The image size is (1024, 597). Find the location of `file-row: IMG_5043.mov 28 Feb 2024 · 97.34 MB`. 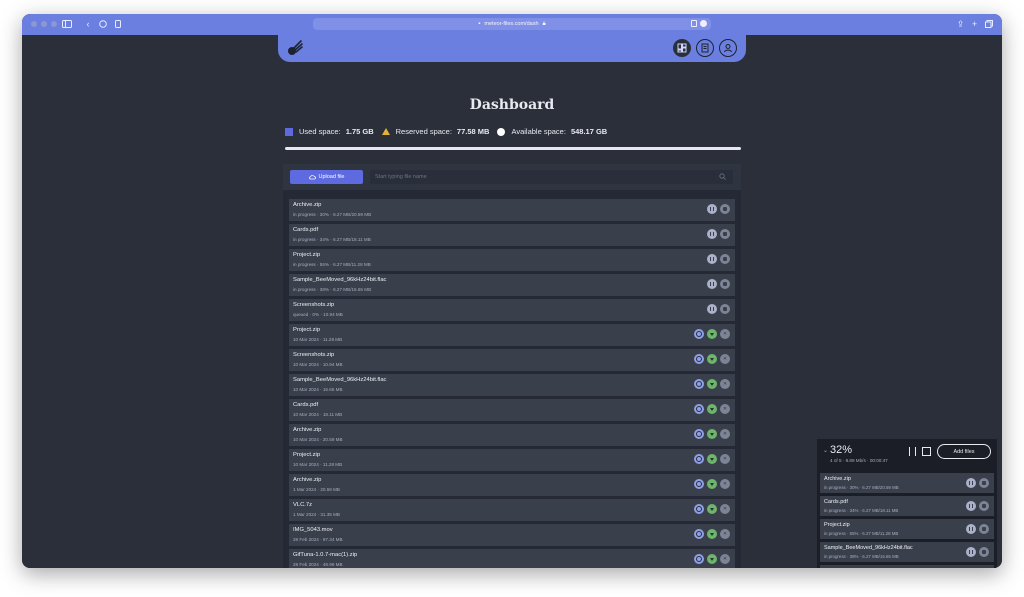

file-row: IMG_5043.mov 28 Feb 2024 · 97.34 MB is located at coordinates (512, 535).